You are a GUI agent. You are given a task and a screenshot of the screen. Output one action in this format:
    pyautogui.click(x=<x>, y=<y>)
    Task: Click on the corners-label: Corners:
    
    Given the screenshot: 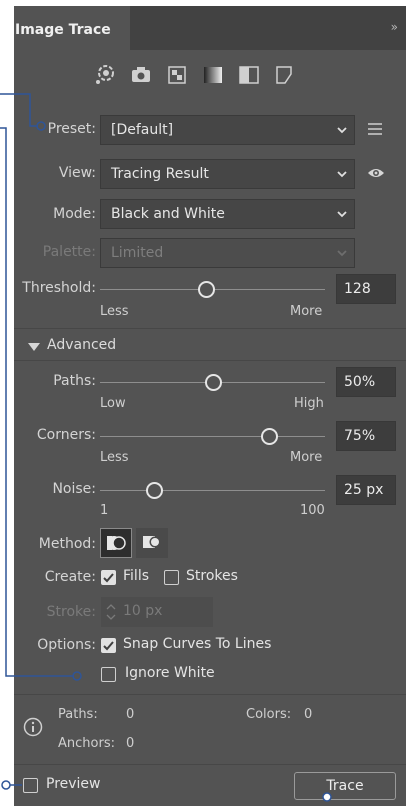 What is the action you would take?
    pyautogui.click(x=66, y=435)
    